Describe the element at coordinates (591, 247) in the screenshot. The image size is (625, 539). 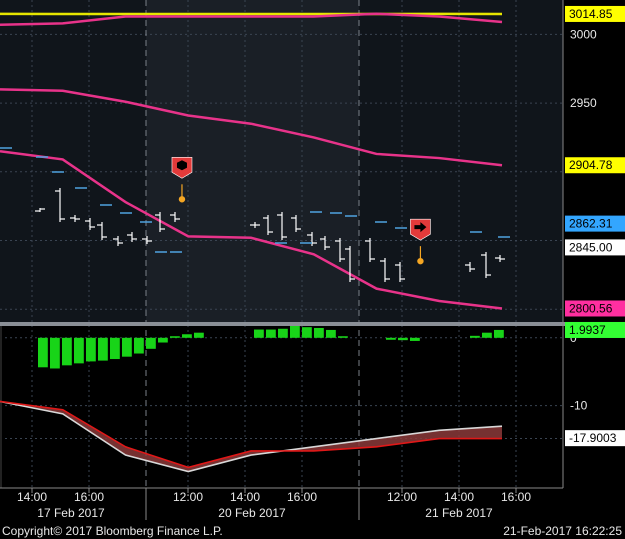
I see `label-2845-00: 2845.00` at that location.